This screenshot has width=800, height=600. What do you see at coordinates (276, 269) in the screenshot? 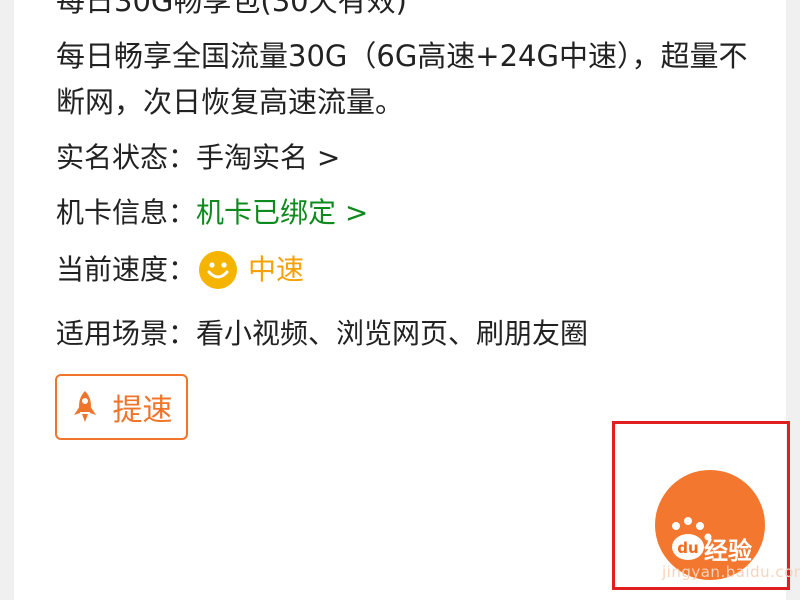
I see `current-speed-value: 中速` at bounding box center [276, 269].